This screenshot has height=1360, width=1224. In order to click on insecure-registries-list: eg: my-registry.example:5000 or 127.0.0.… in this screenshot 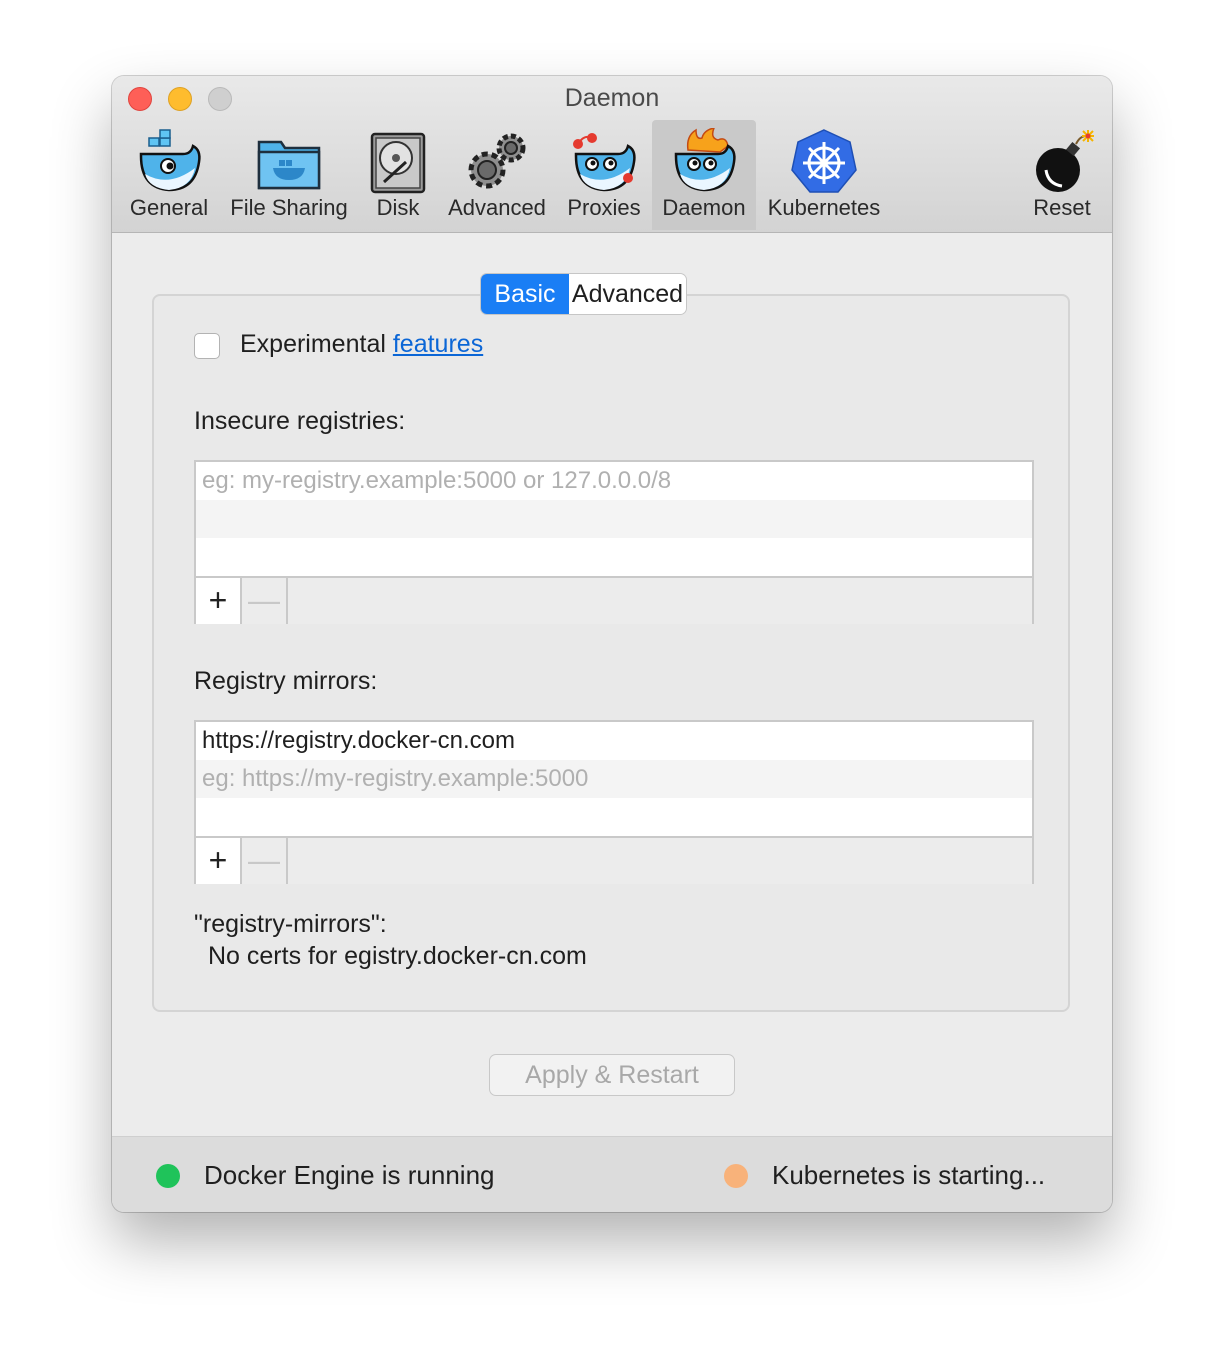, I will do `click(614, 542)`.